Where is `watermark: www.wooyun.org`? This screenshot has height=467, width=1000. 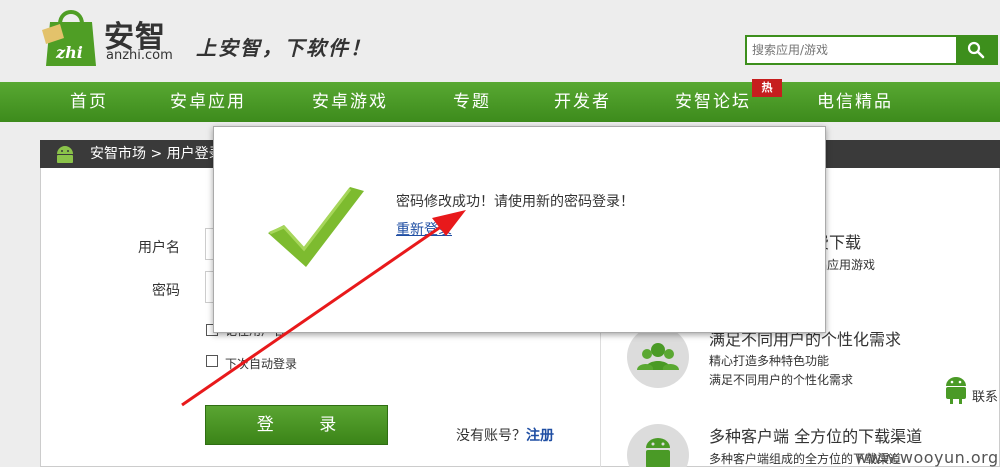 watermark: www.wooyun.org is located at coordinates (927, 457).